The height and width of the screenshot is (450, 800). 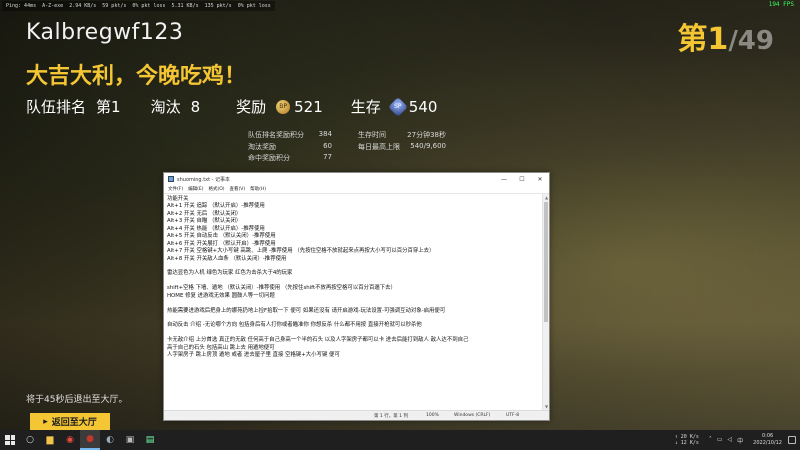 I want to click on chevron-up-icon: ˄, so click(x=710, y=440).